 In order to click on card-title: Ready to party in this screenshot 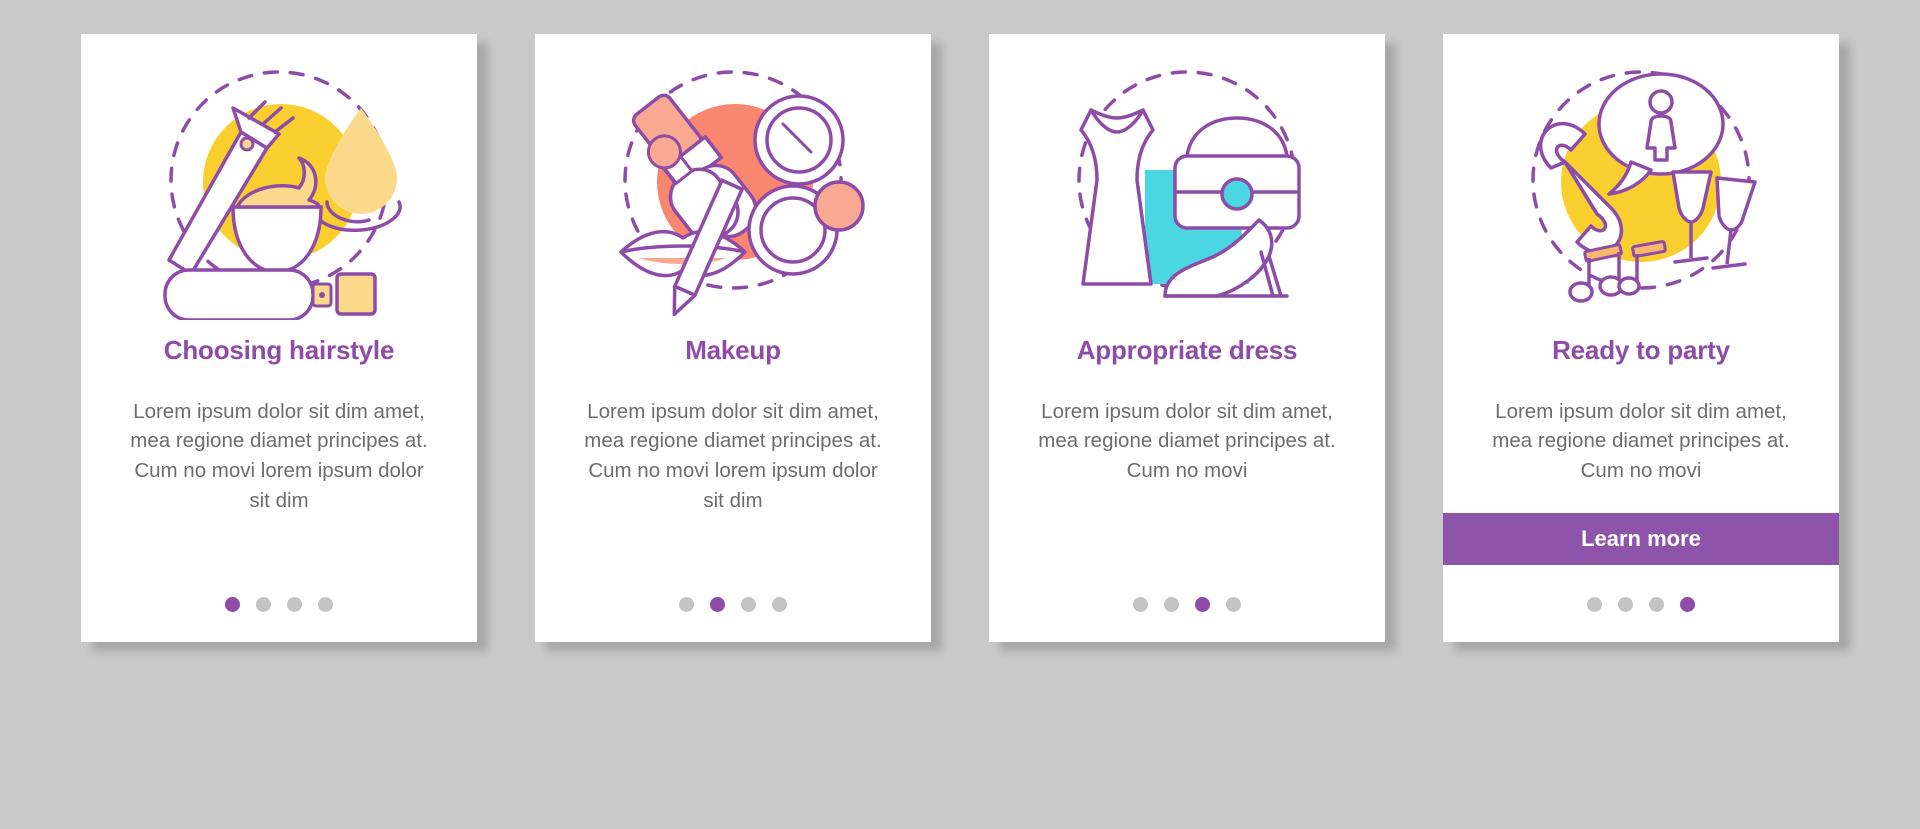, I will do `click(1641, 350)`.